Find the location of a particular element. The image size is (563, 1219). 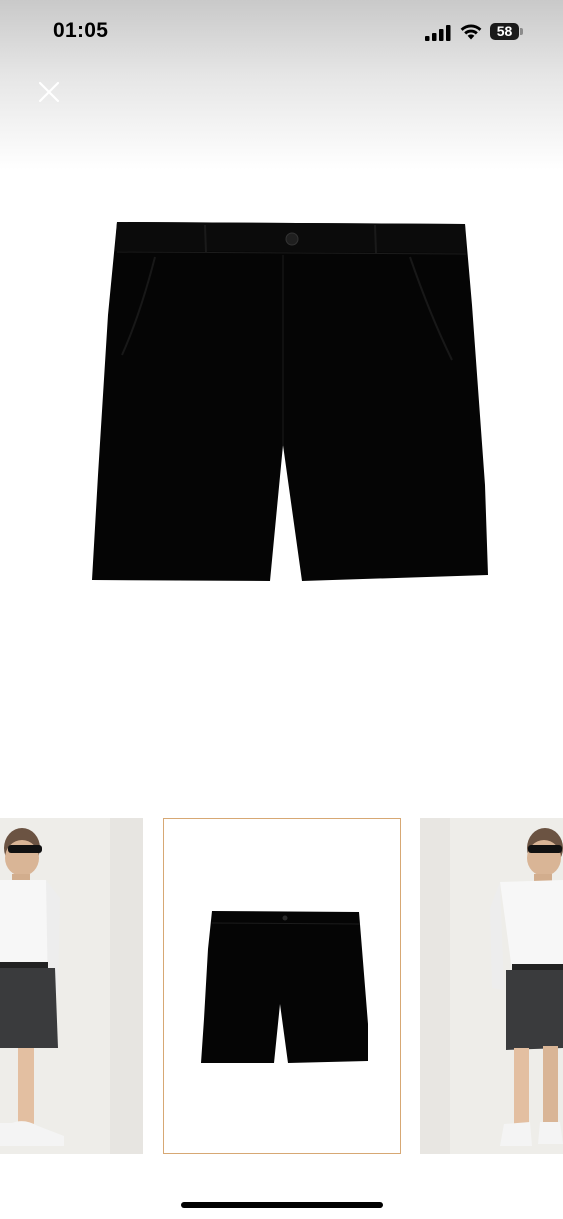

thumbnail-model-front is located at coordinates (71, 986).